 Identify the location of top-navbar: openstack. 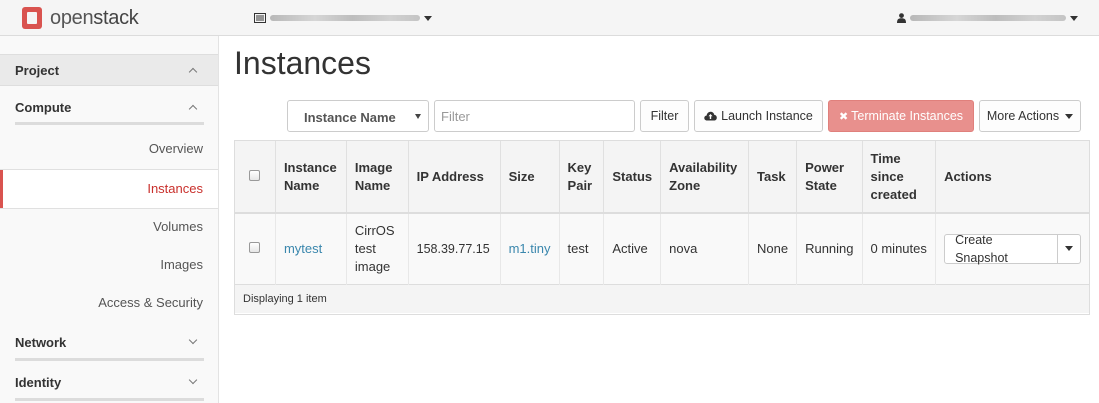
(549, 18).